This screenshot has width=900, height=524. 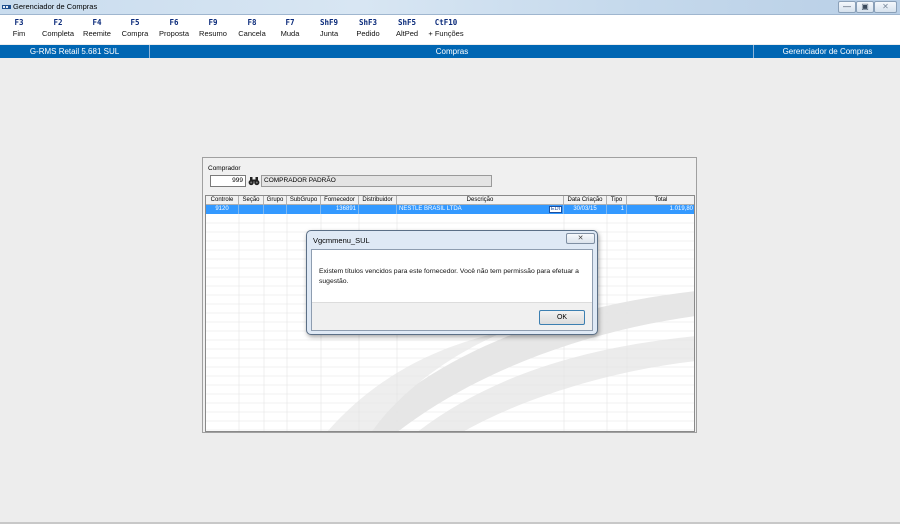 What do you see at coordinates (55, 6) in the screenshot?
I see `window-title: Gerenciador de Compras` at bounding box center [55, 6].